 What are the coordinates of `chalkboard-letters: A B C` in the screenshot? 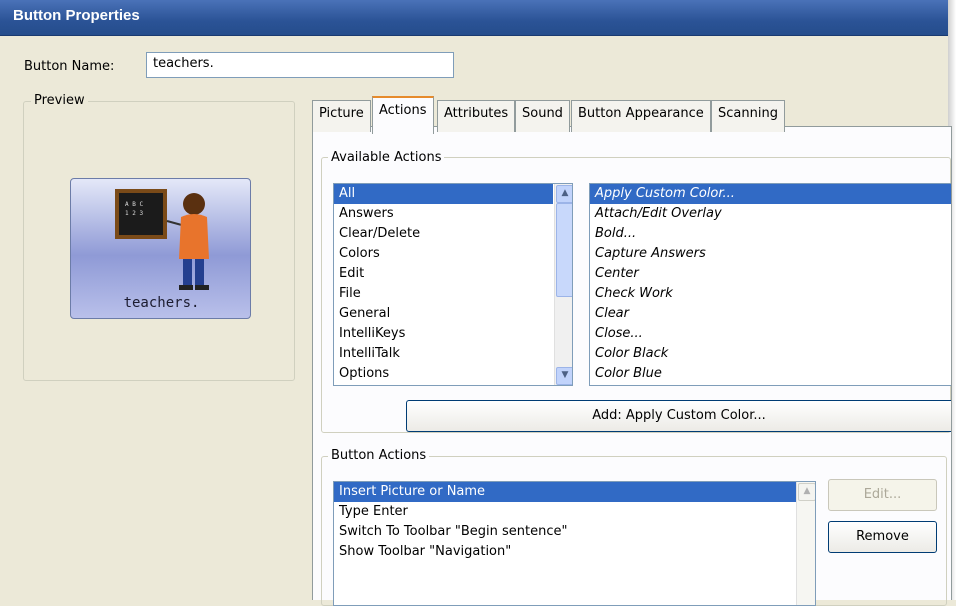 It's located at (134, 204).